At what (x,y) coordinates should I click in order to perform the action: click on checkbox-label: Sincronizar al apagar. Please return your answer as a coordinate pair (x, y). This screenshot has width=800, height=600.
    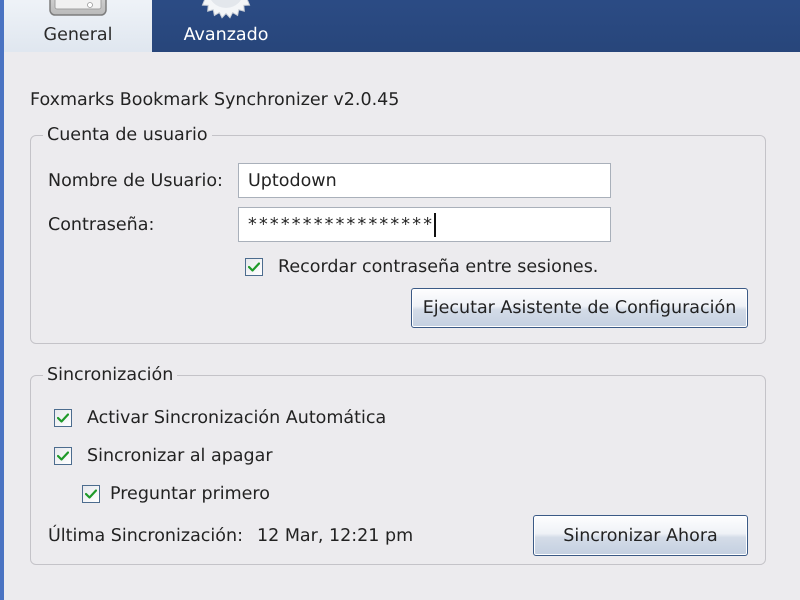
    Looking at the image, I should click on (180, 456).